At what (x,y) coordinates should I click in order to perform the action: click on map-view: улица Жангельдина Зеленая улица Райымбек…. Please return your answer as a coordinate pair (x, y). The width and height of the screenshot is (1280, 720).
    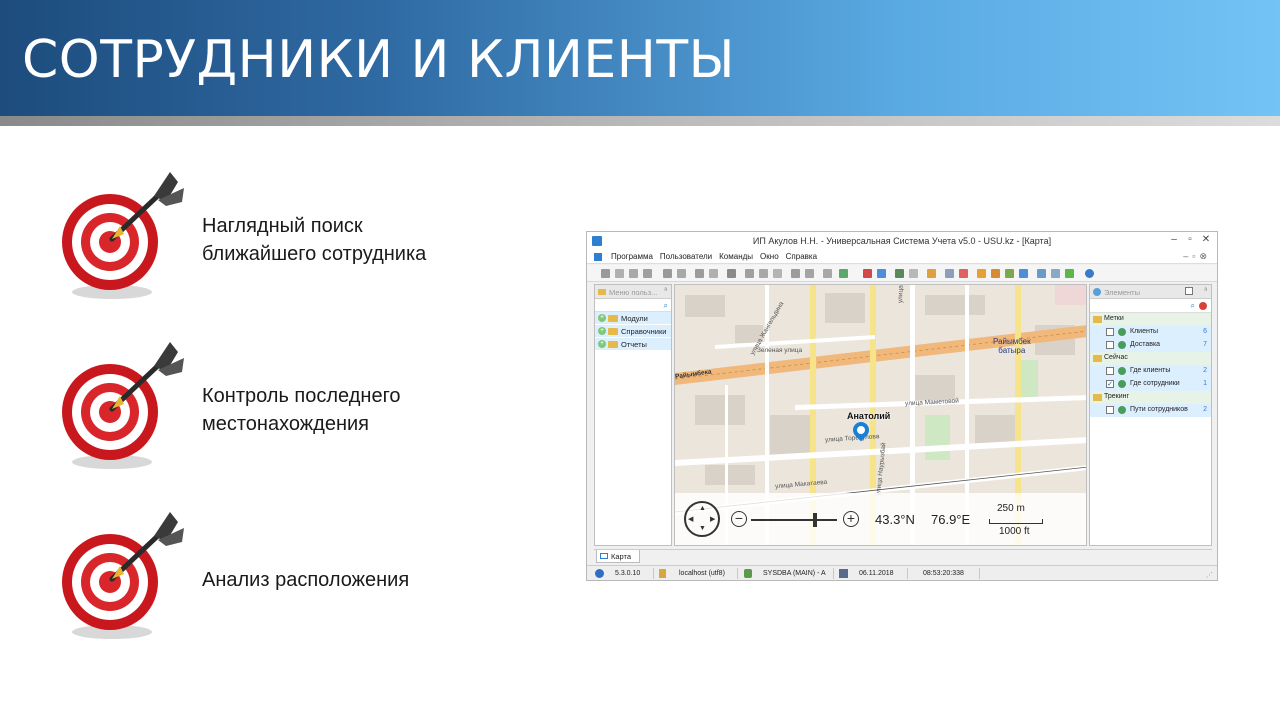
    Looking at the image, I should click on (880, 415).